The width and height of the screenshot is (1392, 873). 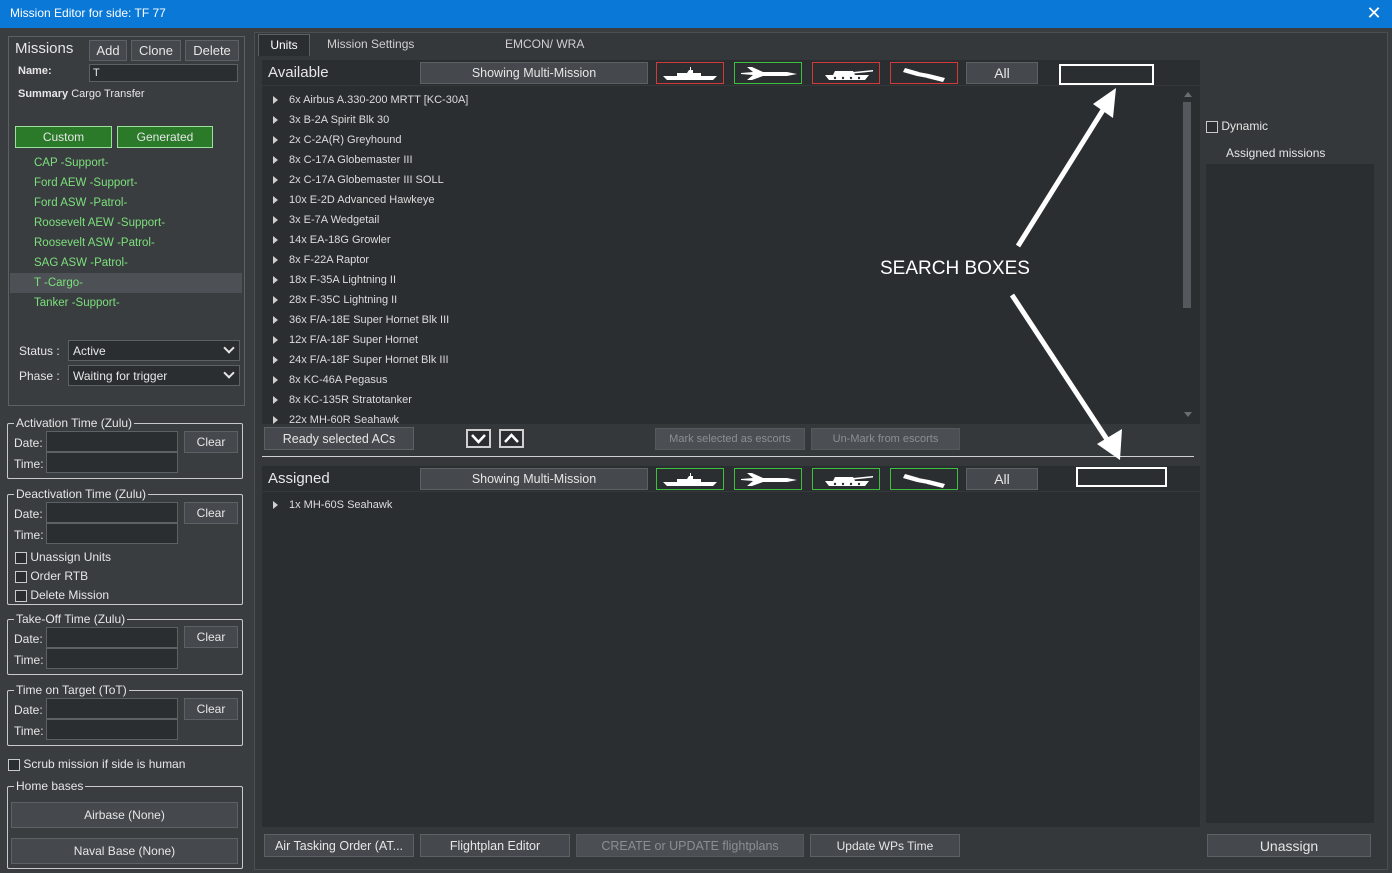 I want to click on close-icon: ✕, so click(x=1374, y=14).